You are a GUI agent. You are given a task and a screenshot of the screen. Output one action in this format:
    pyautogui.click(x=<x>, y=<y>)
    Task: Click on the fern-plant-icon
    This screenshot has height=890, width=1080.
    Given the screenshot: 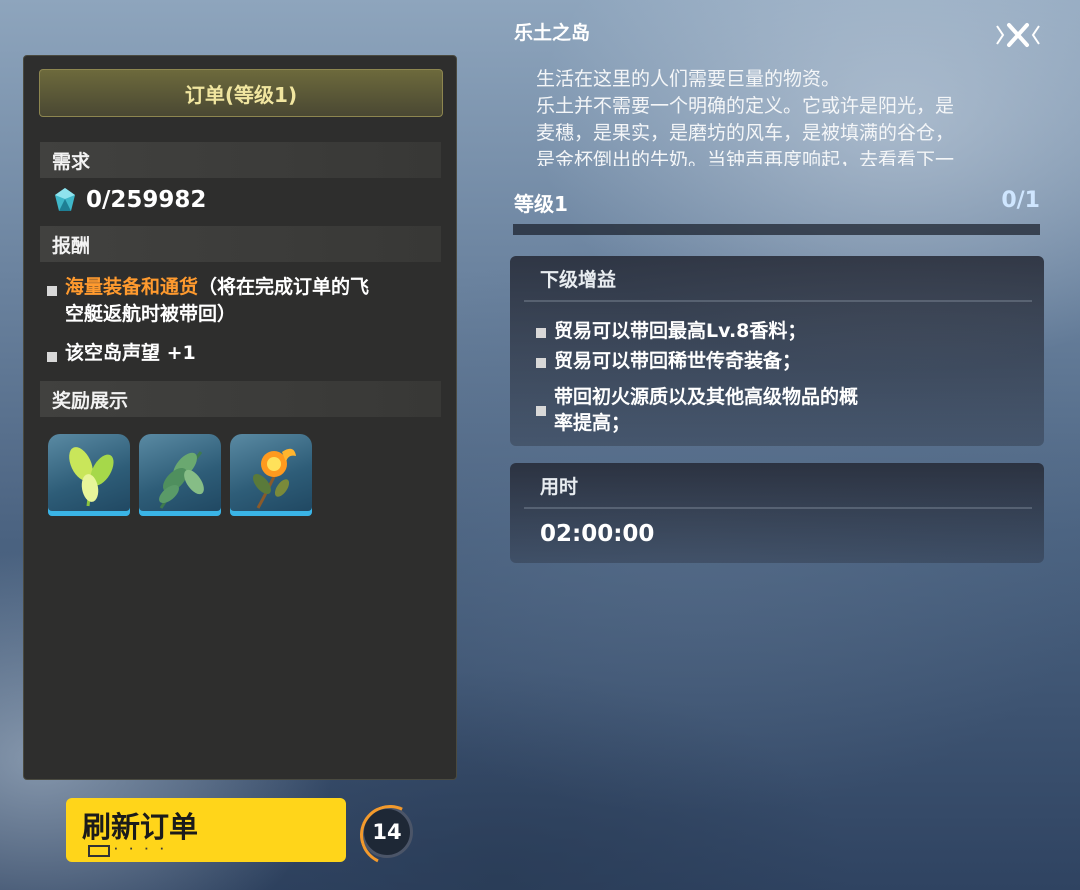 What is the action you would take?
    pyautogui.click(x=181, y=480)
    